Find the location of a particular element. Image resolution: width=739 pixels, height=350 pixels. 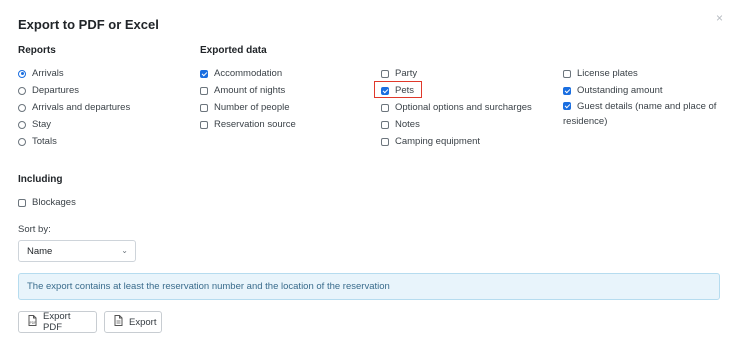

export-option-accommodation: Accommodation is located at coordinates (241, 73).